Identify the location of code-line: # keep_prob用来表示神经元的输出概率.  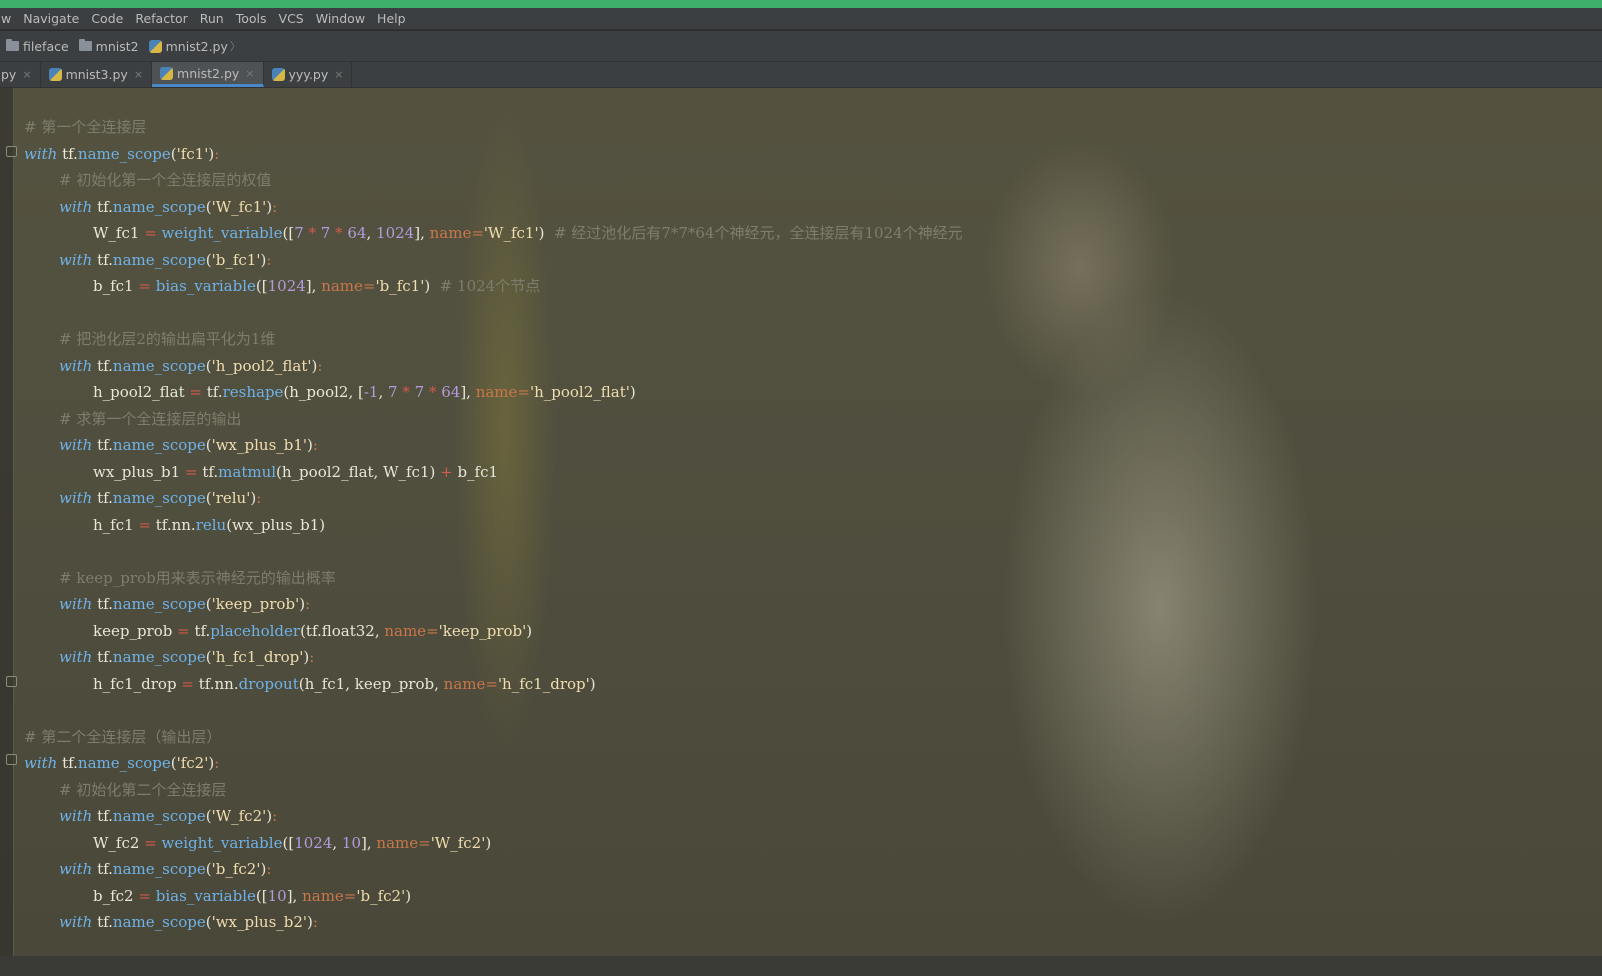
(813, 578).